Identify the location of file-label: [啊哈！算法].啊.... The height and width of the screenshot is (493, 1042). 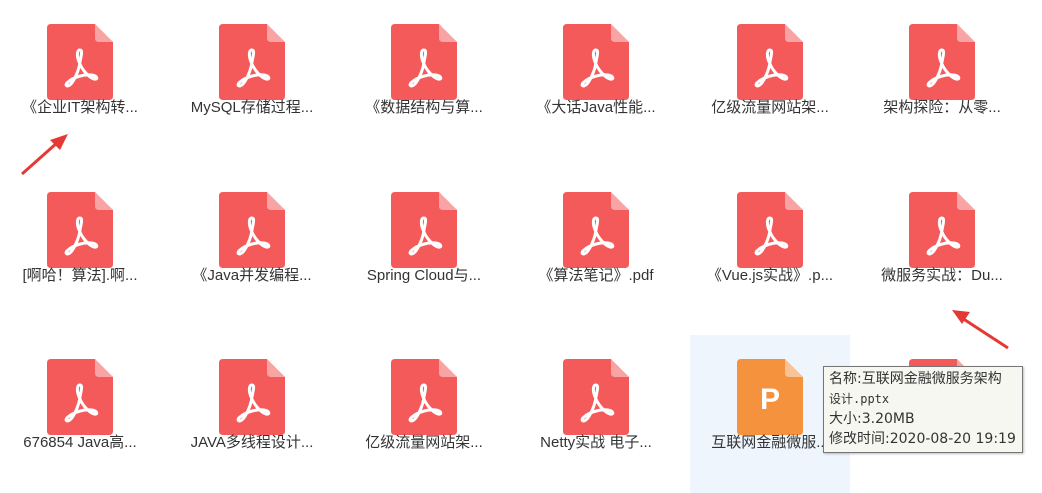
(80, 275).